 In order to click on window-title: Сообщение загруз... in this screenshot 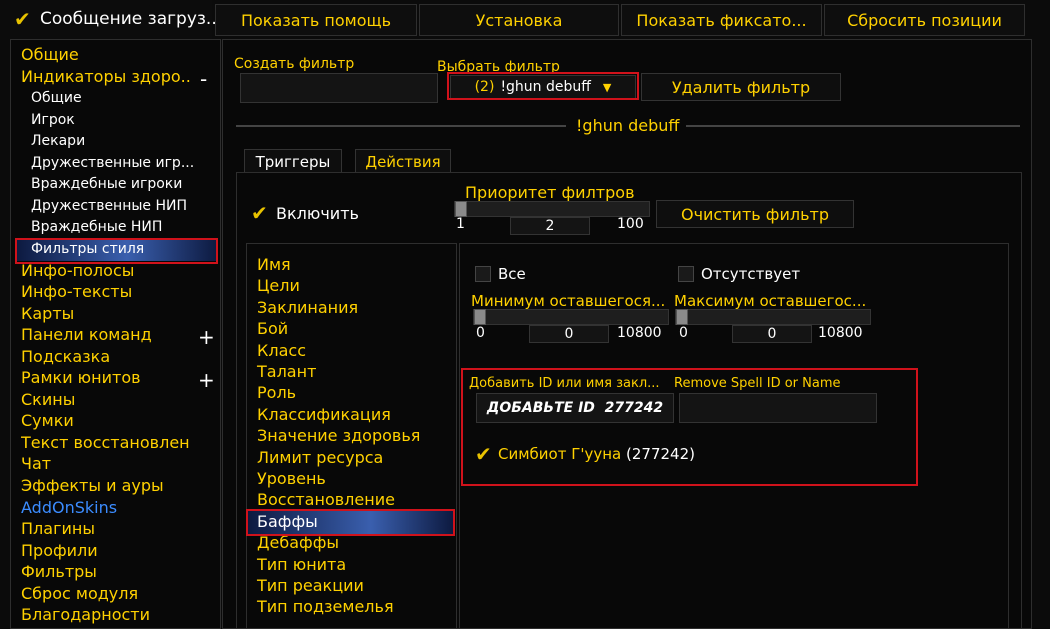, I will do `click(131, 19)`.